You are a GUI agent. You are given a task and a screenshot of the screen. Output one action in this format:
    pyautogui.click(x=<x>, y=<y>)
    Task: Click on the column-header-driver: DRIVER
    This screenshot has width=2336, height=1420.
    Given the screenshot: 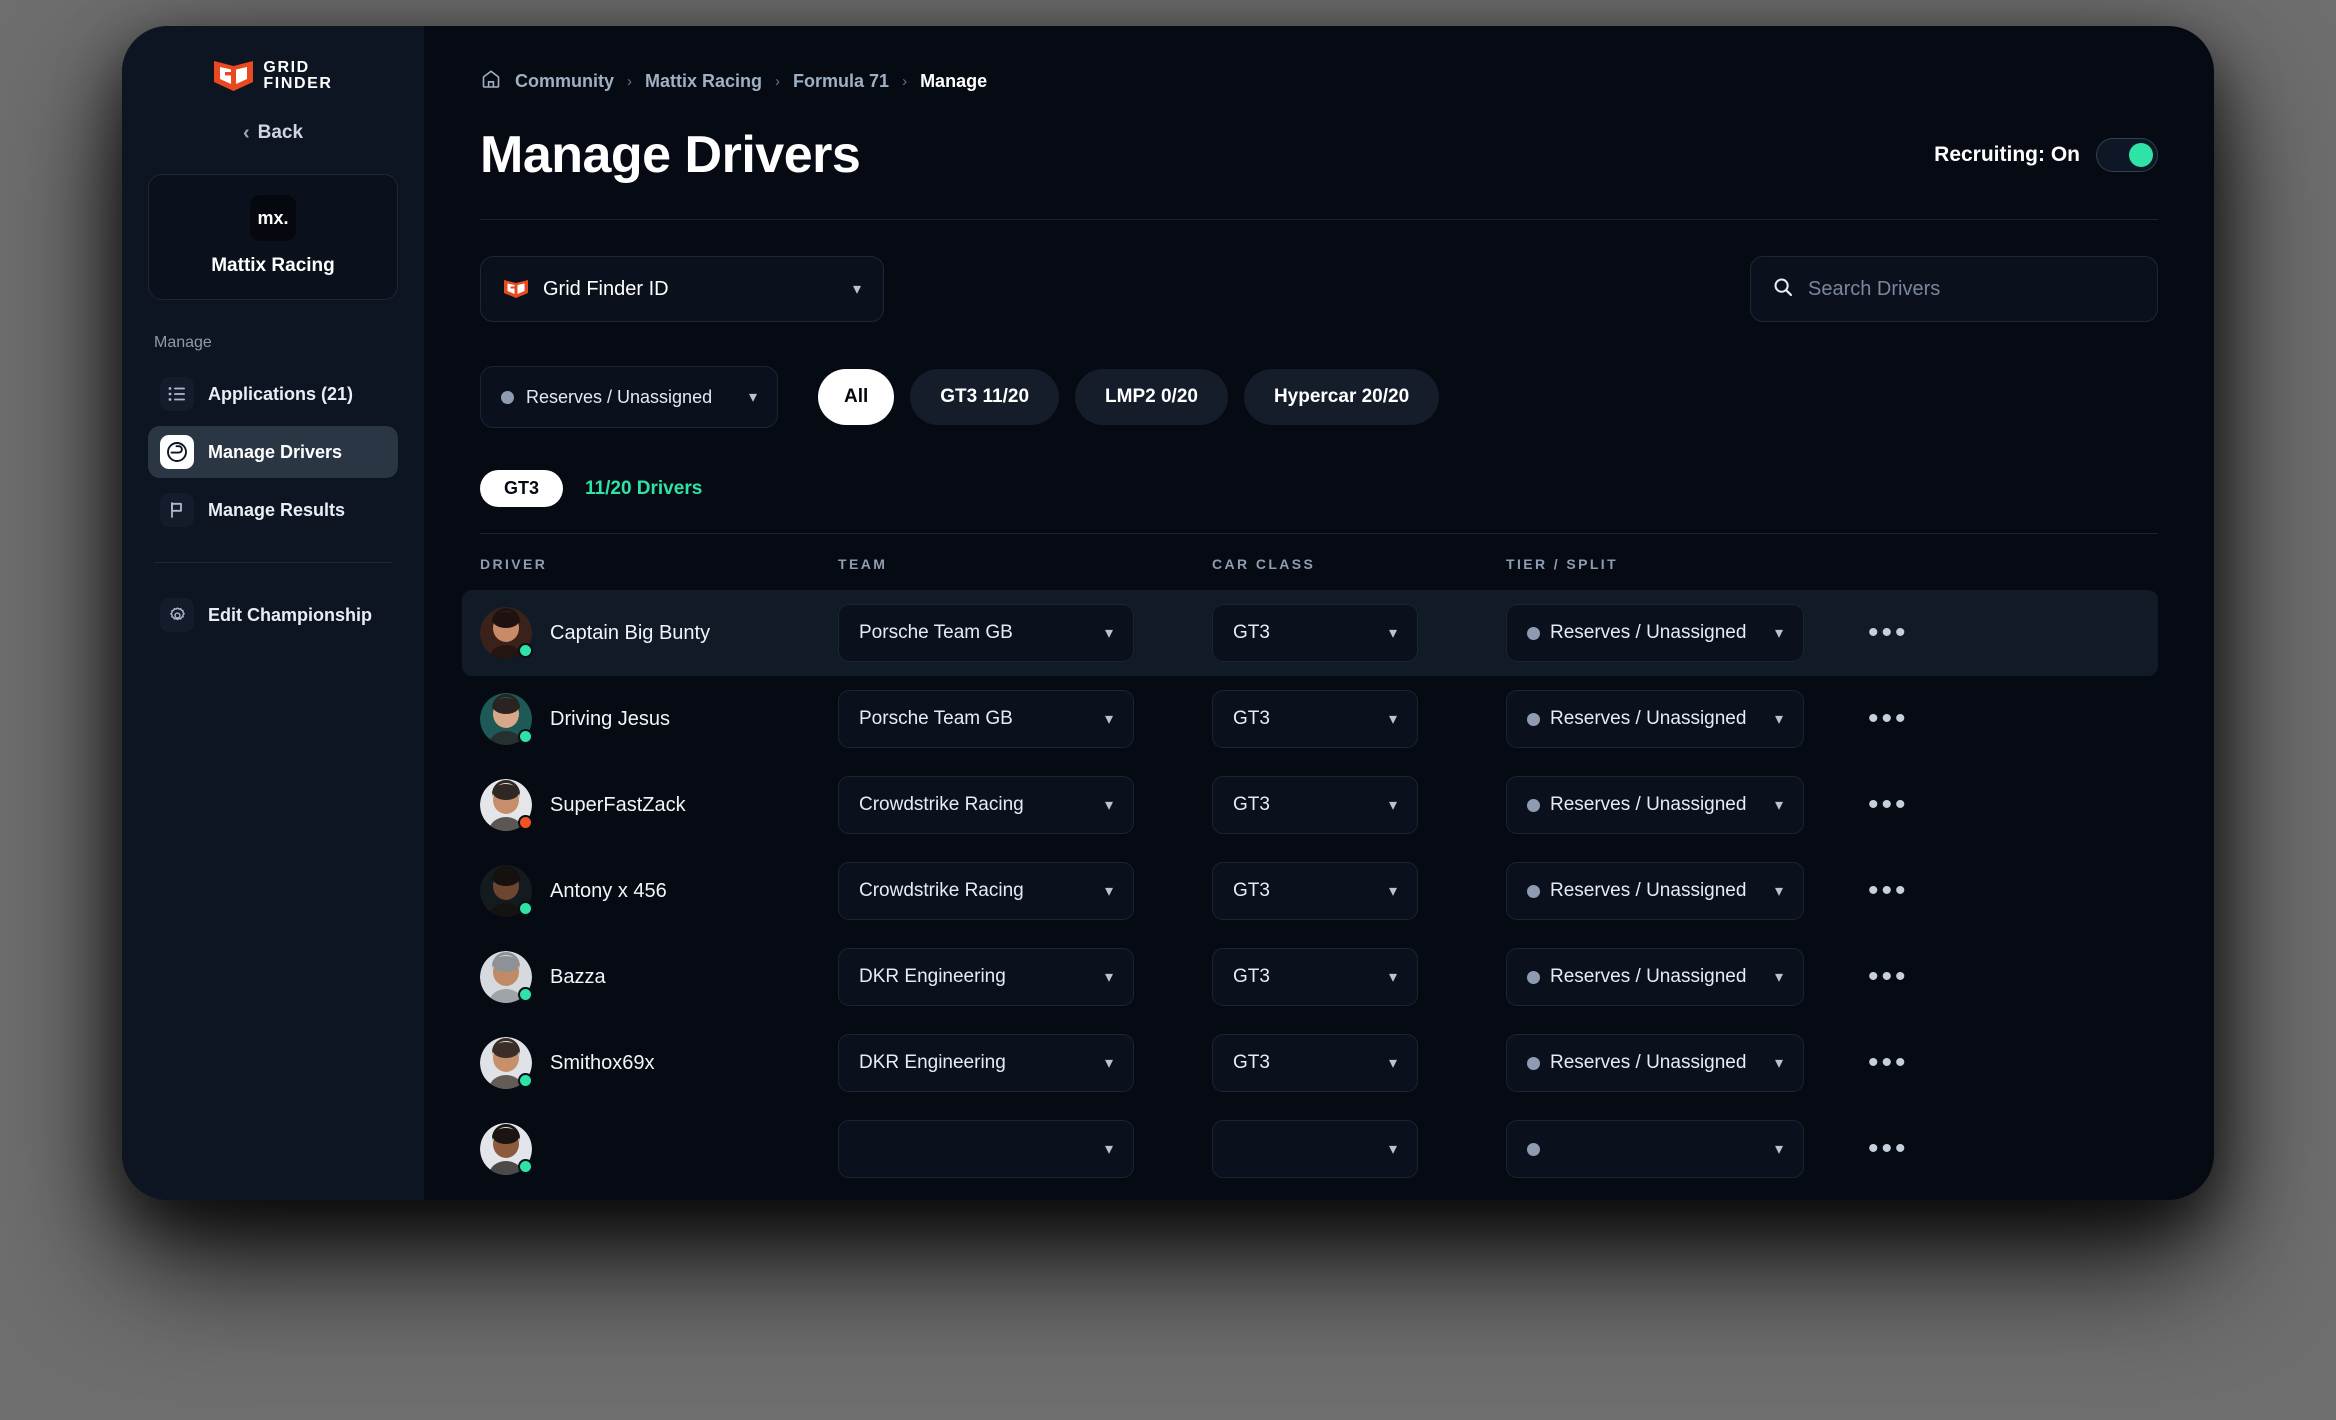 What is the action you would take?
    pyautogui.click(x=514, y=564)
    